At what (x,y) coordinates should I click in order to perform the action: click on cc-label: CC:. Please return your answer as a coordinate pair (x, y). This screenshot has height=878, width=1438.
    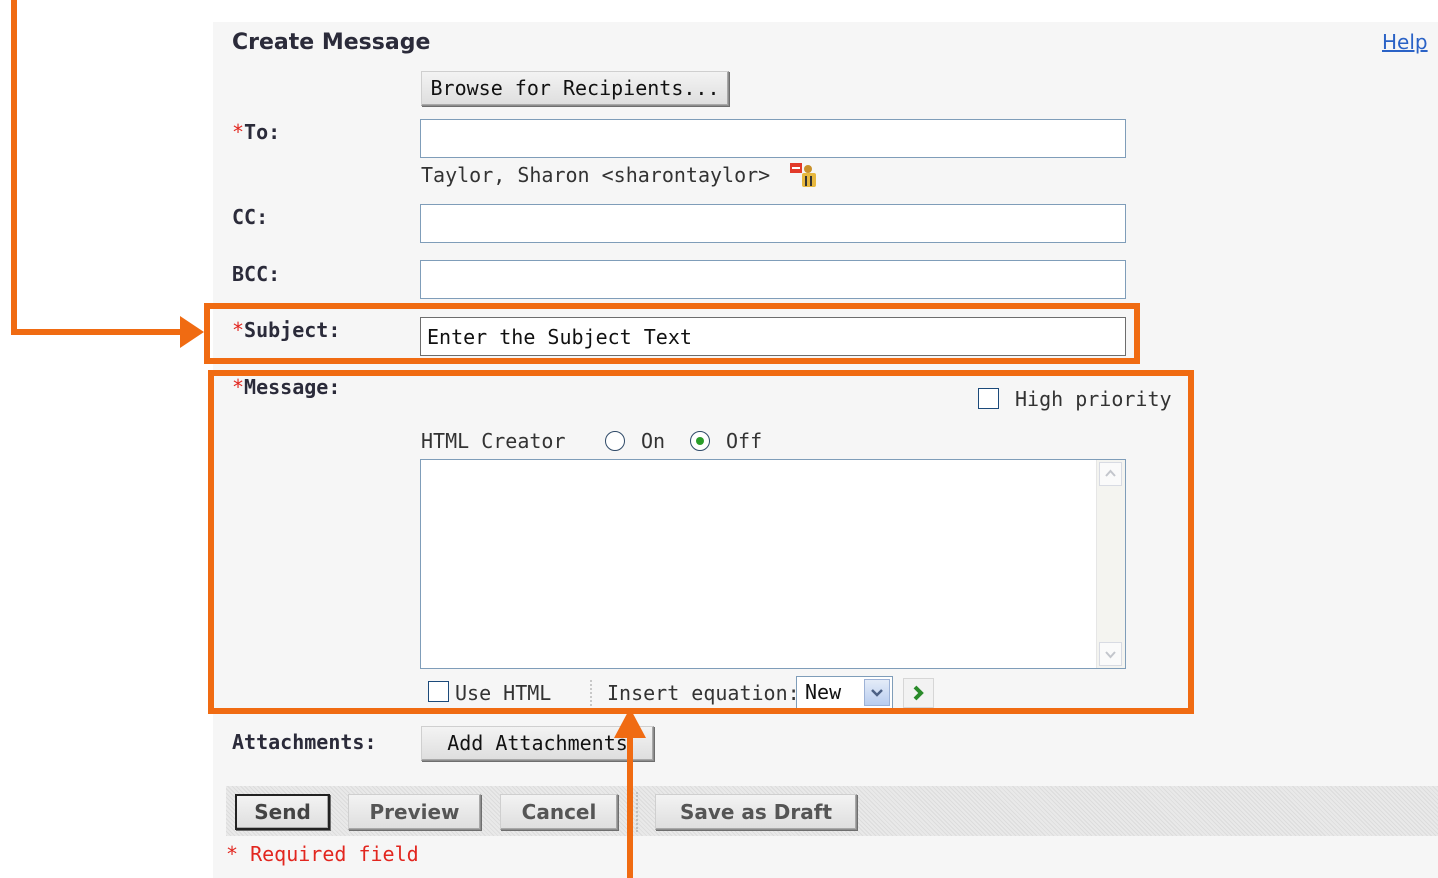
    Looking at the image, I should click on (250, 217).